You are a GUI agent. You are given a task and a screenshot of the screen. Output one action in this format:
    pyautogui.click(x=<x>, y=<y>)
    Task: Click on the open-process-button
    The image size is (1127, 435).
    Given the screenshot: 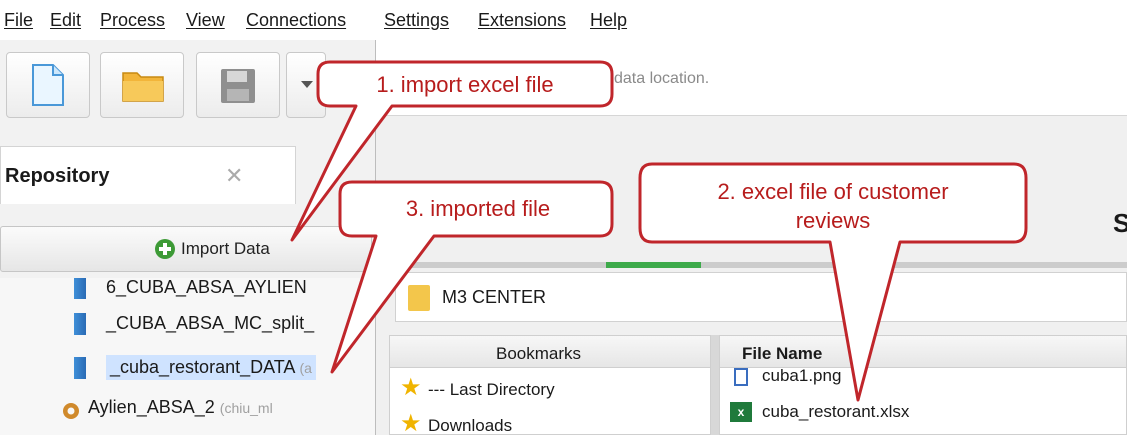 What is the action you would take?
    pyautogui.click(x=142, y=85)
    